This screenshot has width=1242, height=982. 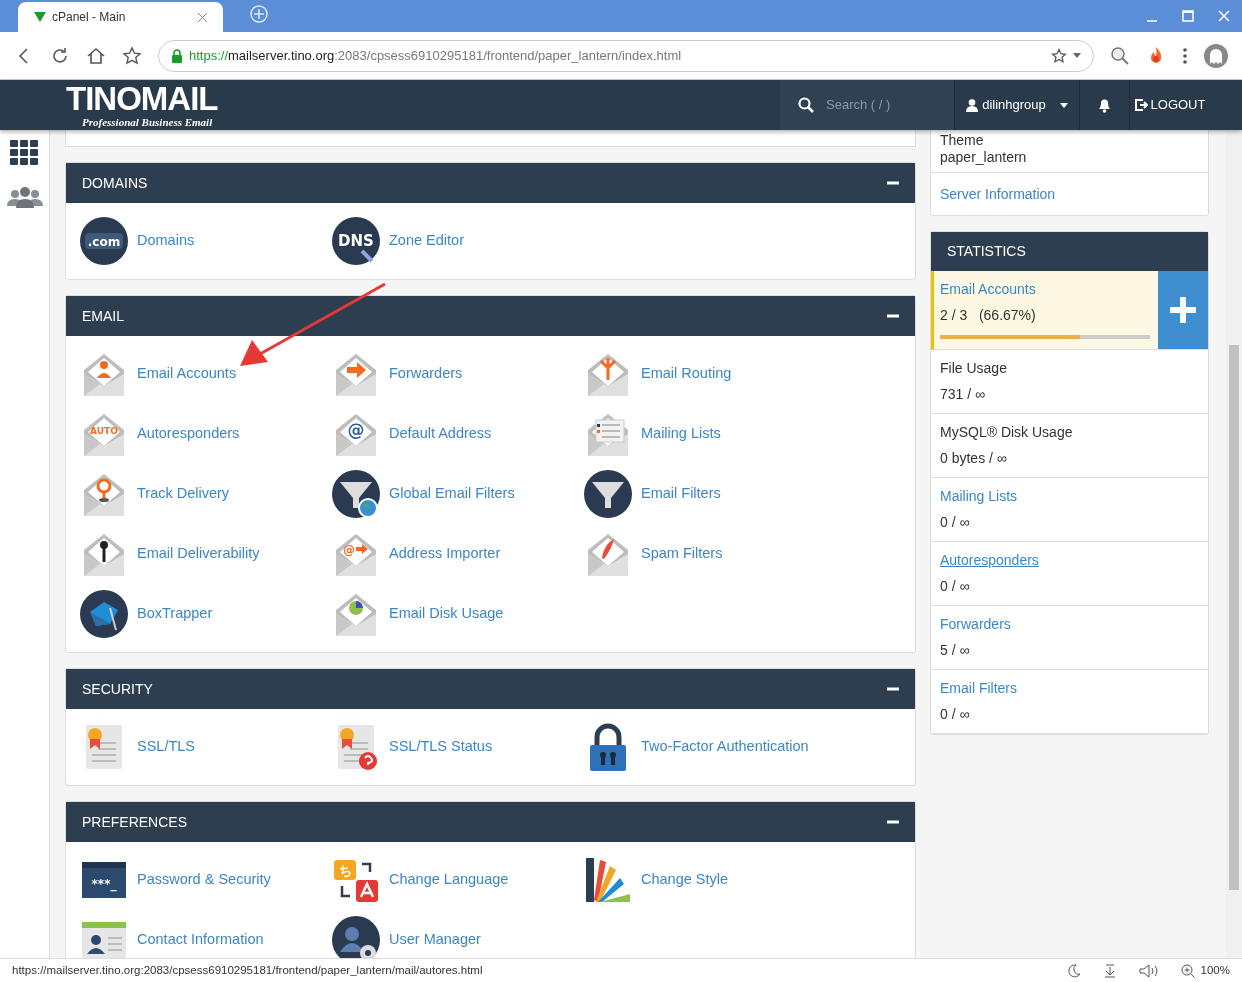 I want to click on menu-icon, so click(x=1185, y=55).